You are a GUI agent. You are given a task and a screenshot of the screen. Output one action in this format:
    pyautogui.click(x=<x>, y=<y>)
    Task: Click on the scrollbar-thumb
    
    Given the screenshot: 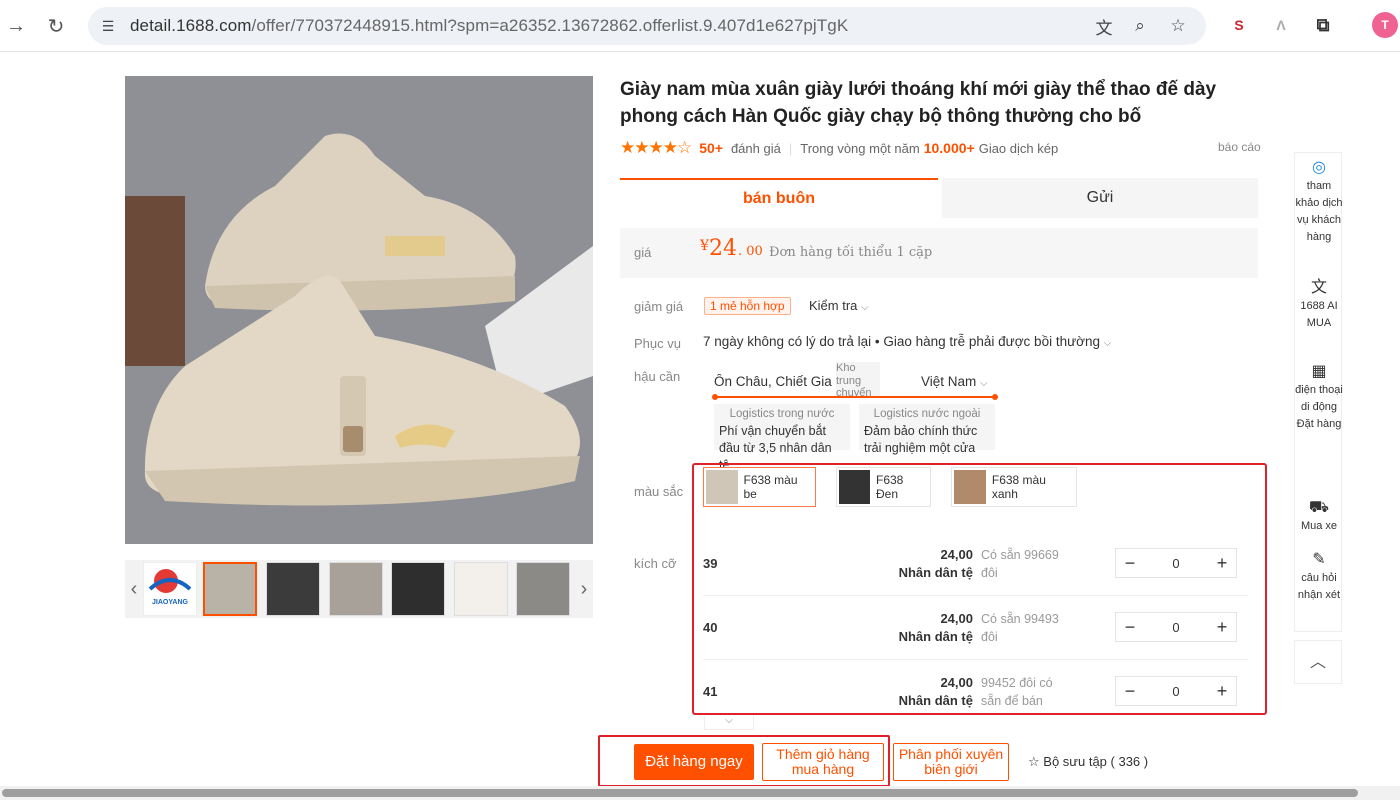 What is the action you would take?
    pyautogui.click(x=680, y=793)
    